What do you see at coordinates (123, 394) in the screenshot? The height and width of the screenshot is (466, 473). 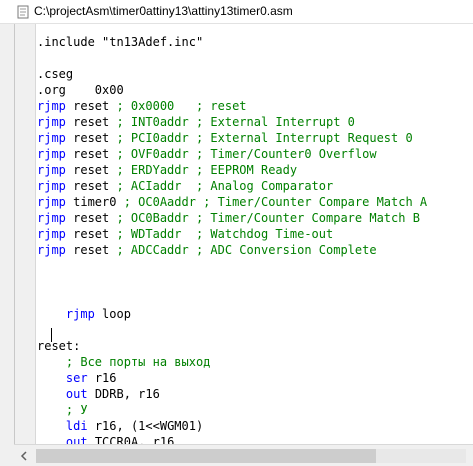 I see `code-text: DDRB, r16` at bounding box center [123, 394].